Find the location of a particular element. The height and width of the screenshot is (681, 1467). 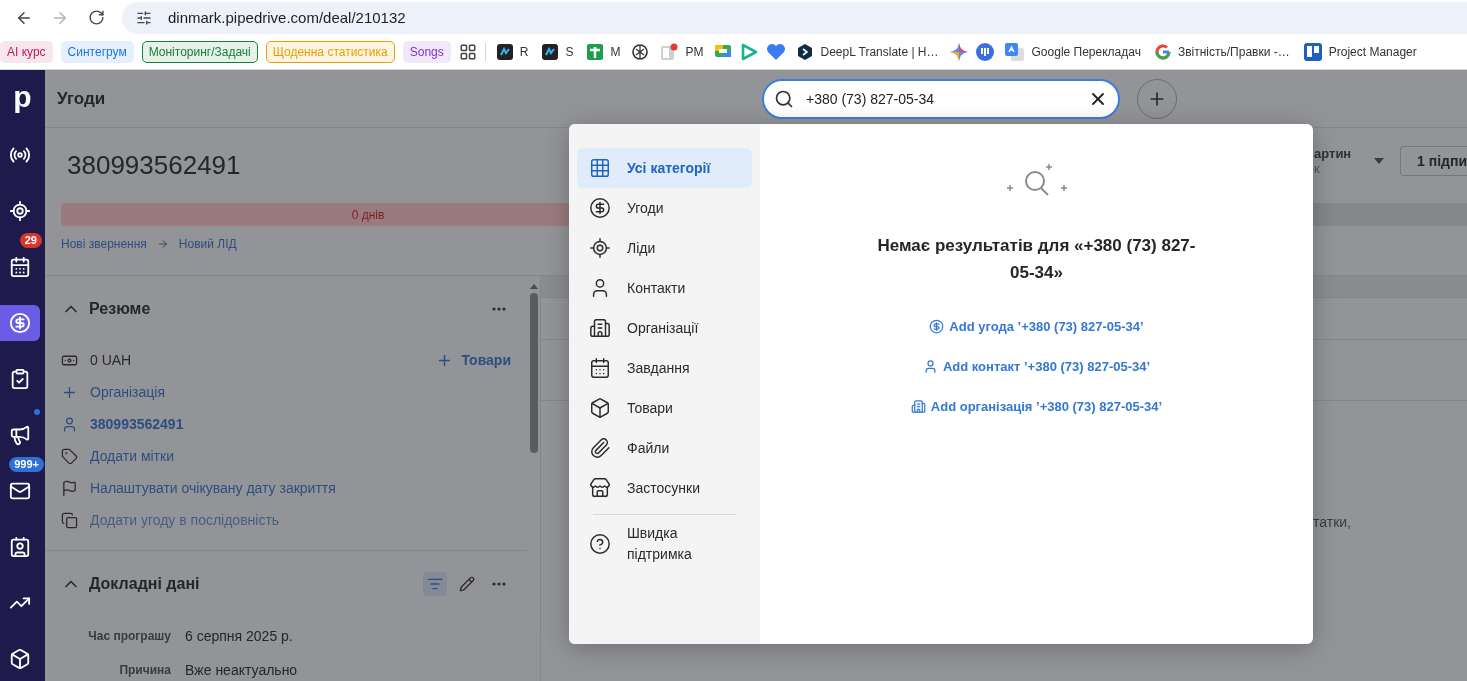

page-title: Угоди is located at coordinates (81, 98).